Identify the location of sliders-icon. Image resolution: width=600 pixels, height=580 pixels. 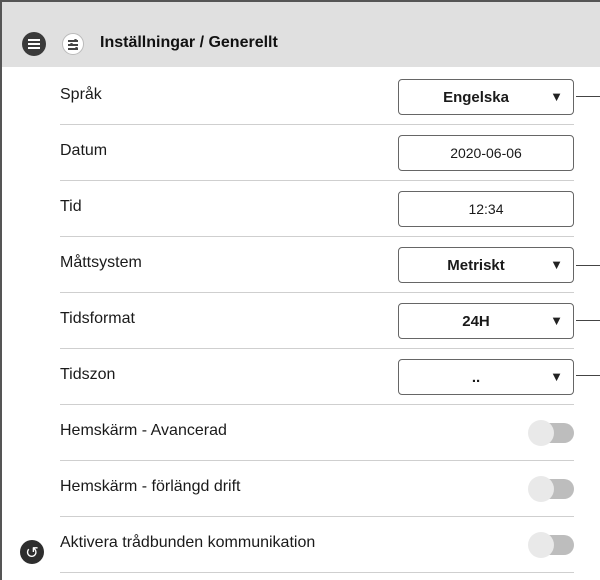
(73, 44).